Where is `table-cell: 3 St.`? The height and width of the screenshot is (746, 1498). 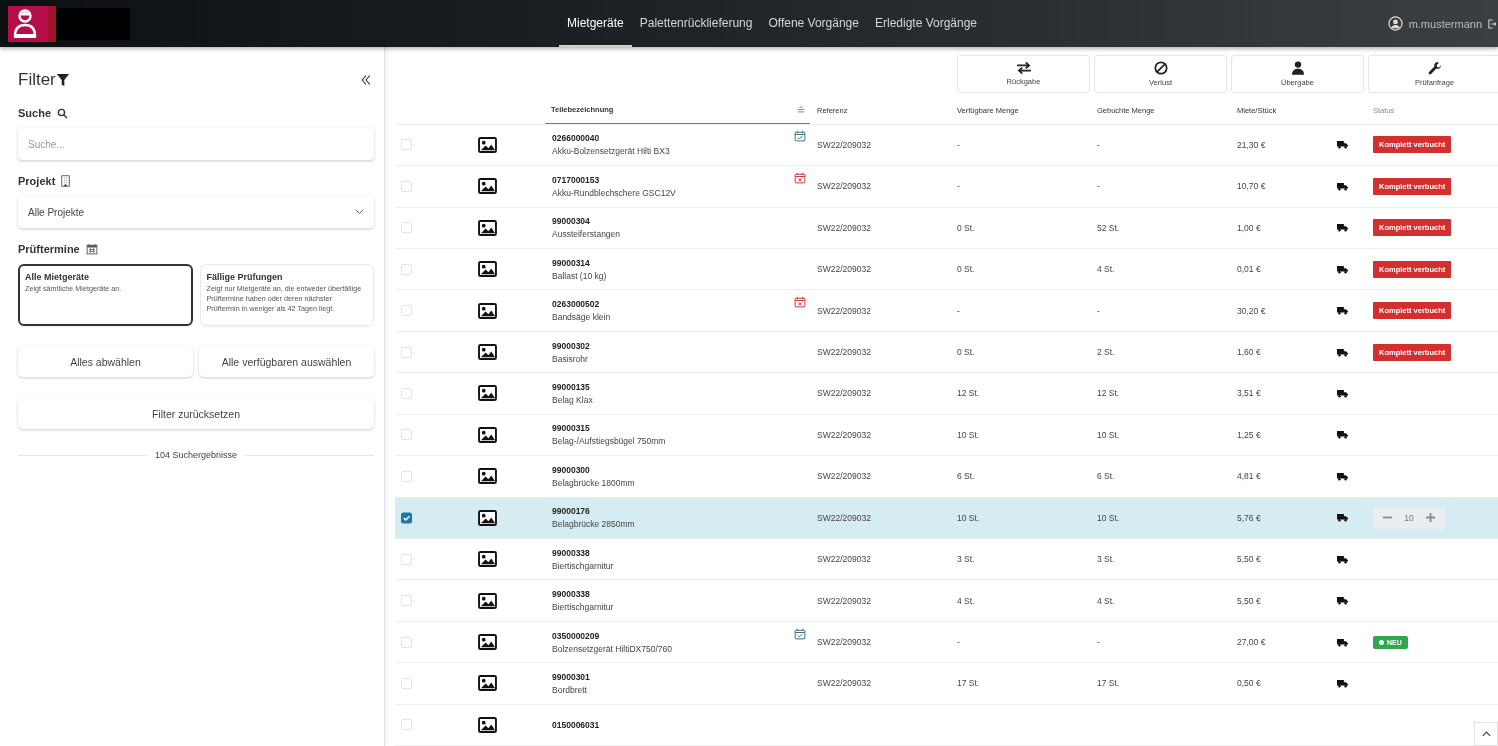
table-cell: 3 St. is located at coordinates (966, 559).